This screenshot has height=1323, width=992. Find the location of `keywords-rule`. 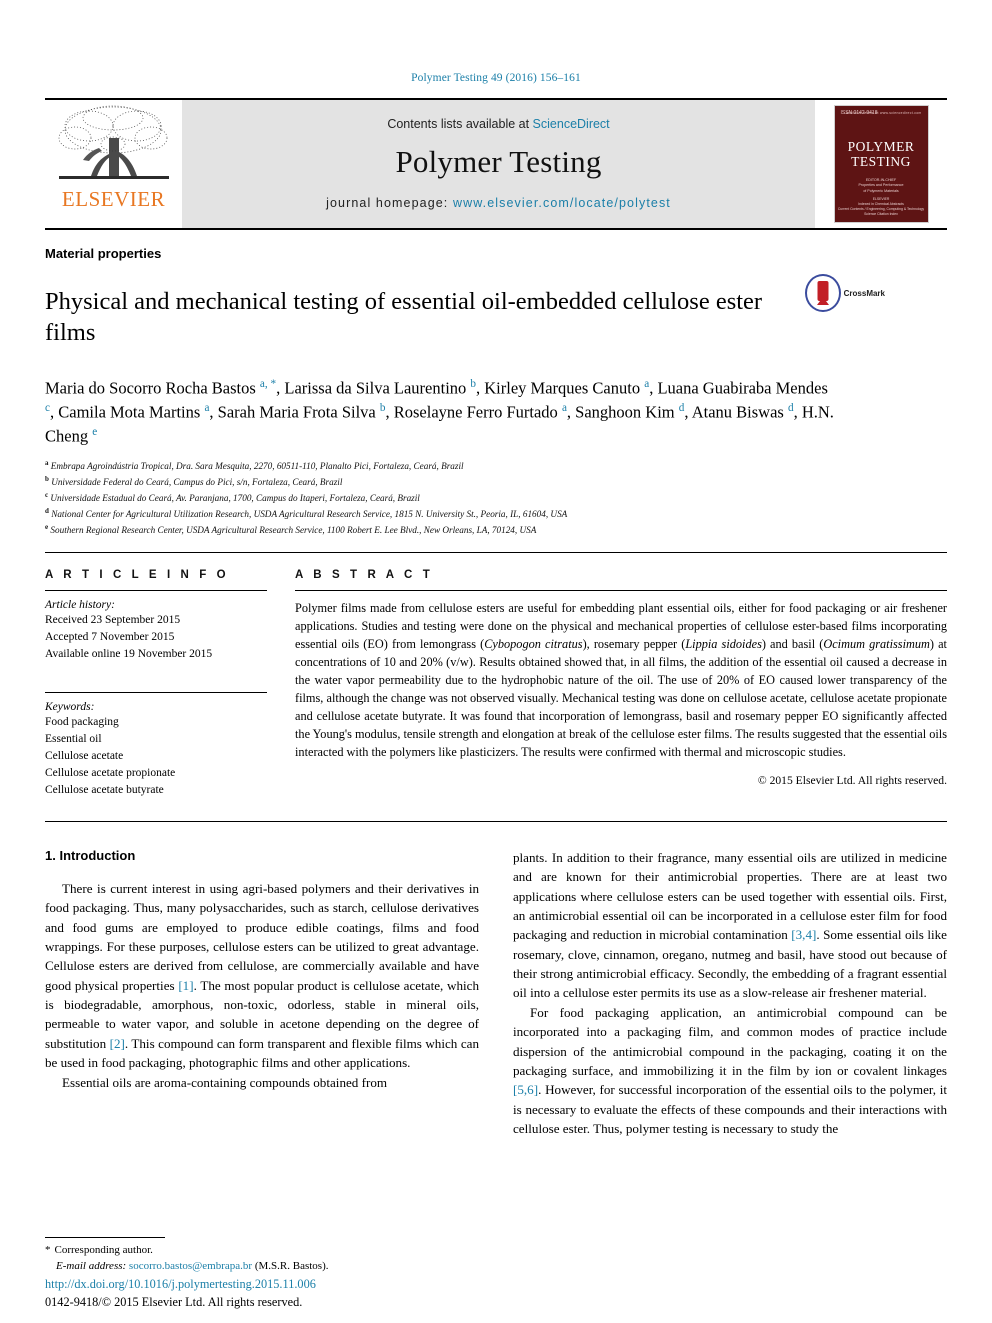

keywords-rule is located at coordinates (156, 692).